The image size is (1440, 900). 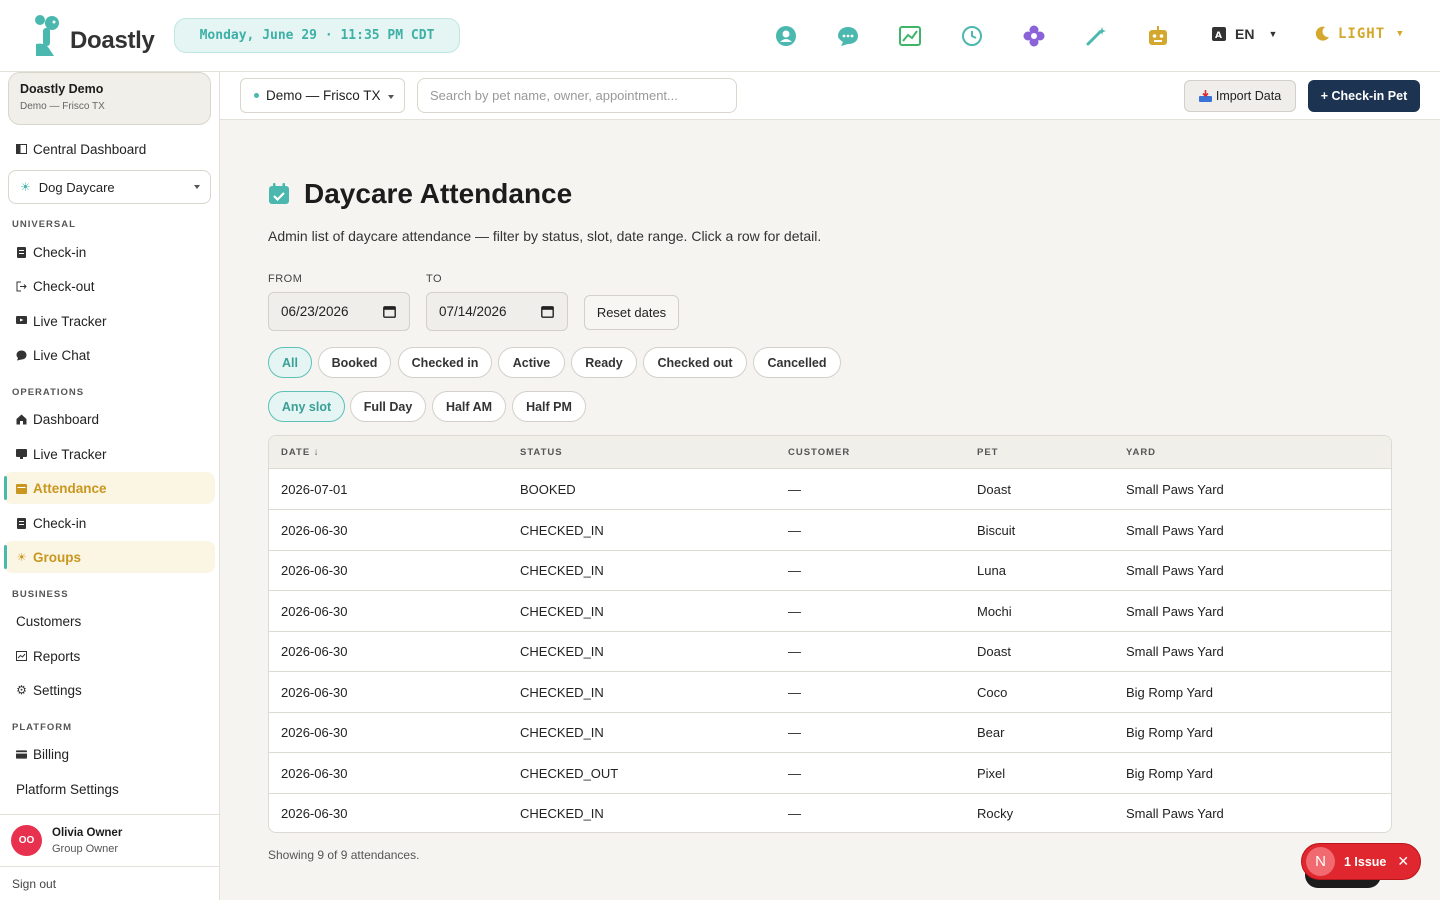 I want to click on cell-pet: Bear, so click(x=991, y=732).